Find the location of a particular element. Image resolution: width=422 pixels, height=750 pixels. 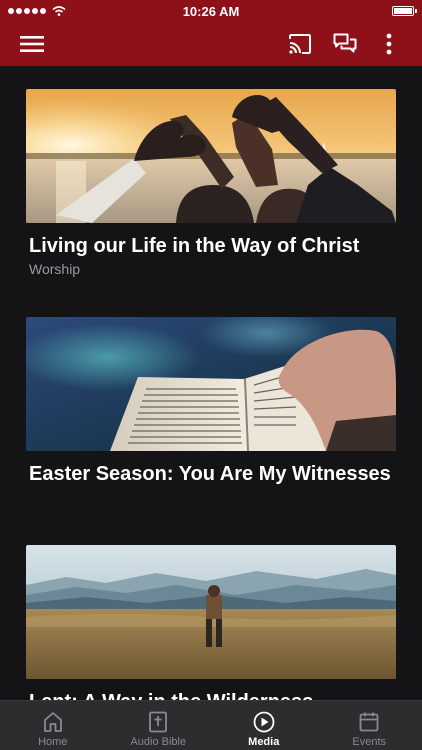

calendar-icon is located at coordinates (369, 722).